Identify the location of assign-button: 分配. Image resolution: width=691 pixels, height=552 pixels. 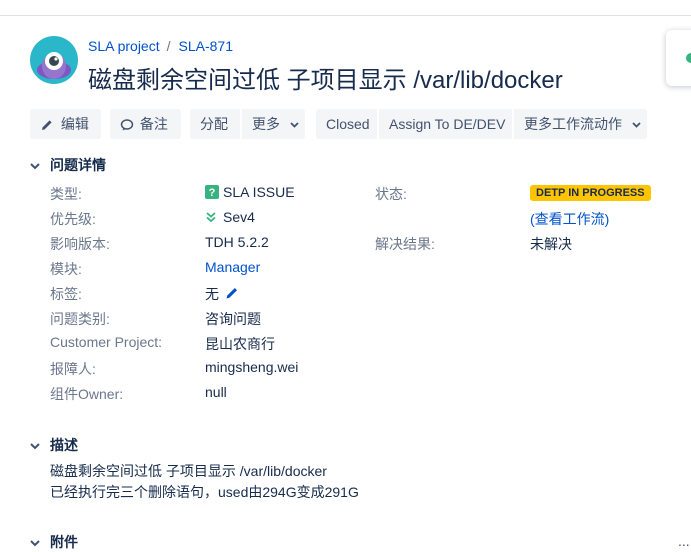
(215, 124).